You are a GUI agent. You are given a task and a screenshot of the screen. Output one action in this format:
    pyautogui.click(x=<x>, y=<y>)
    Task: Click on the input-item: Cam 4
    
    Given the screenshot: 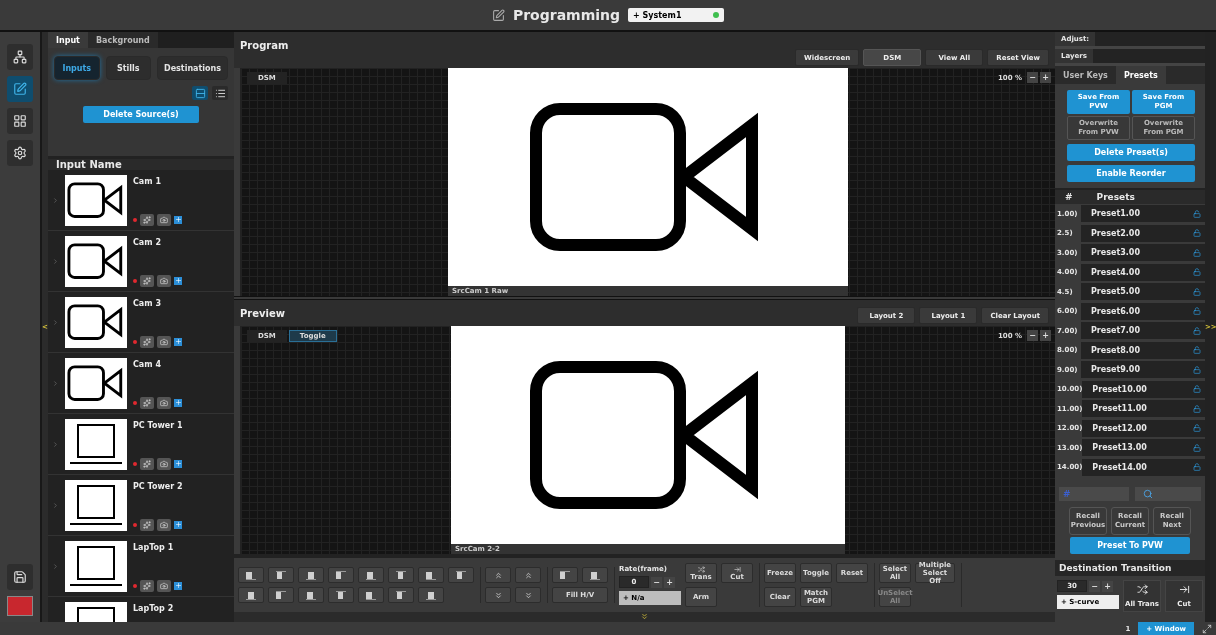 What is the action you would take?
    pyautogui.click(x=141, y=383)
    